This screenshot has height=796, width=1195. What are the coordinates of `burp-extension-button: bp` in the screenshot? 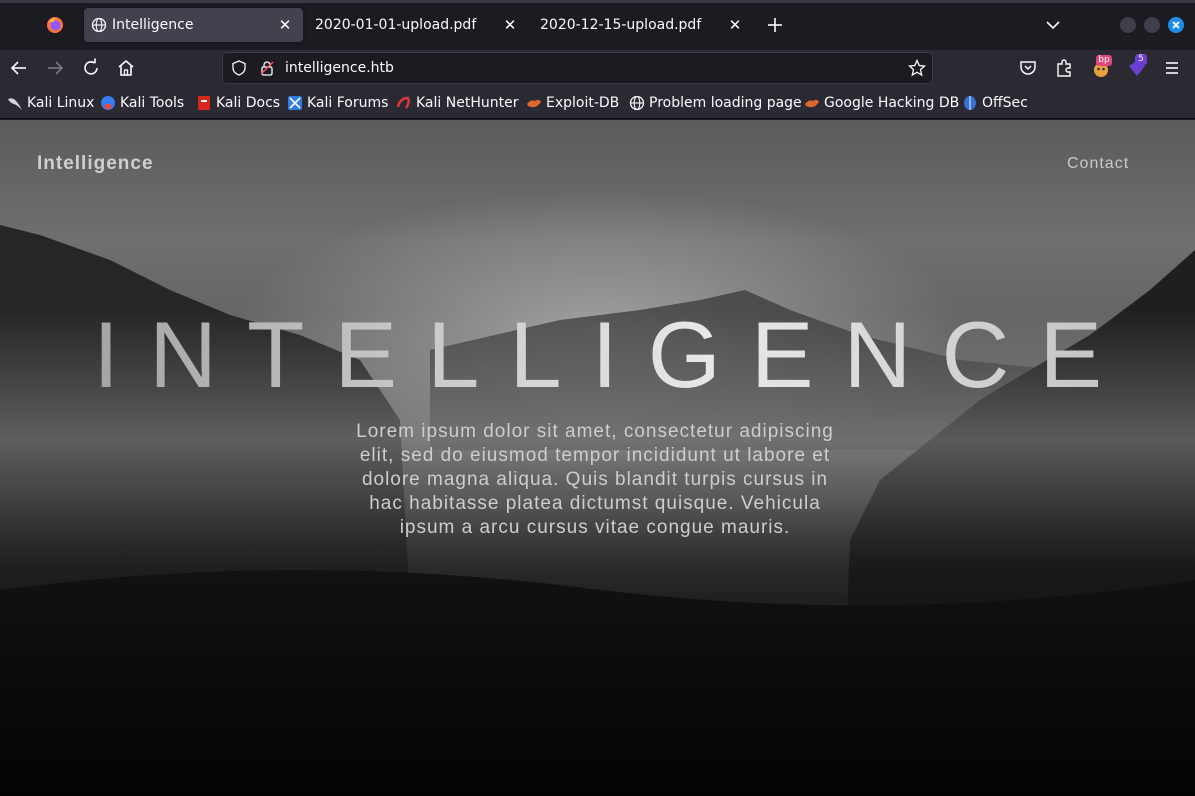 It's located at (1101, 67).